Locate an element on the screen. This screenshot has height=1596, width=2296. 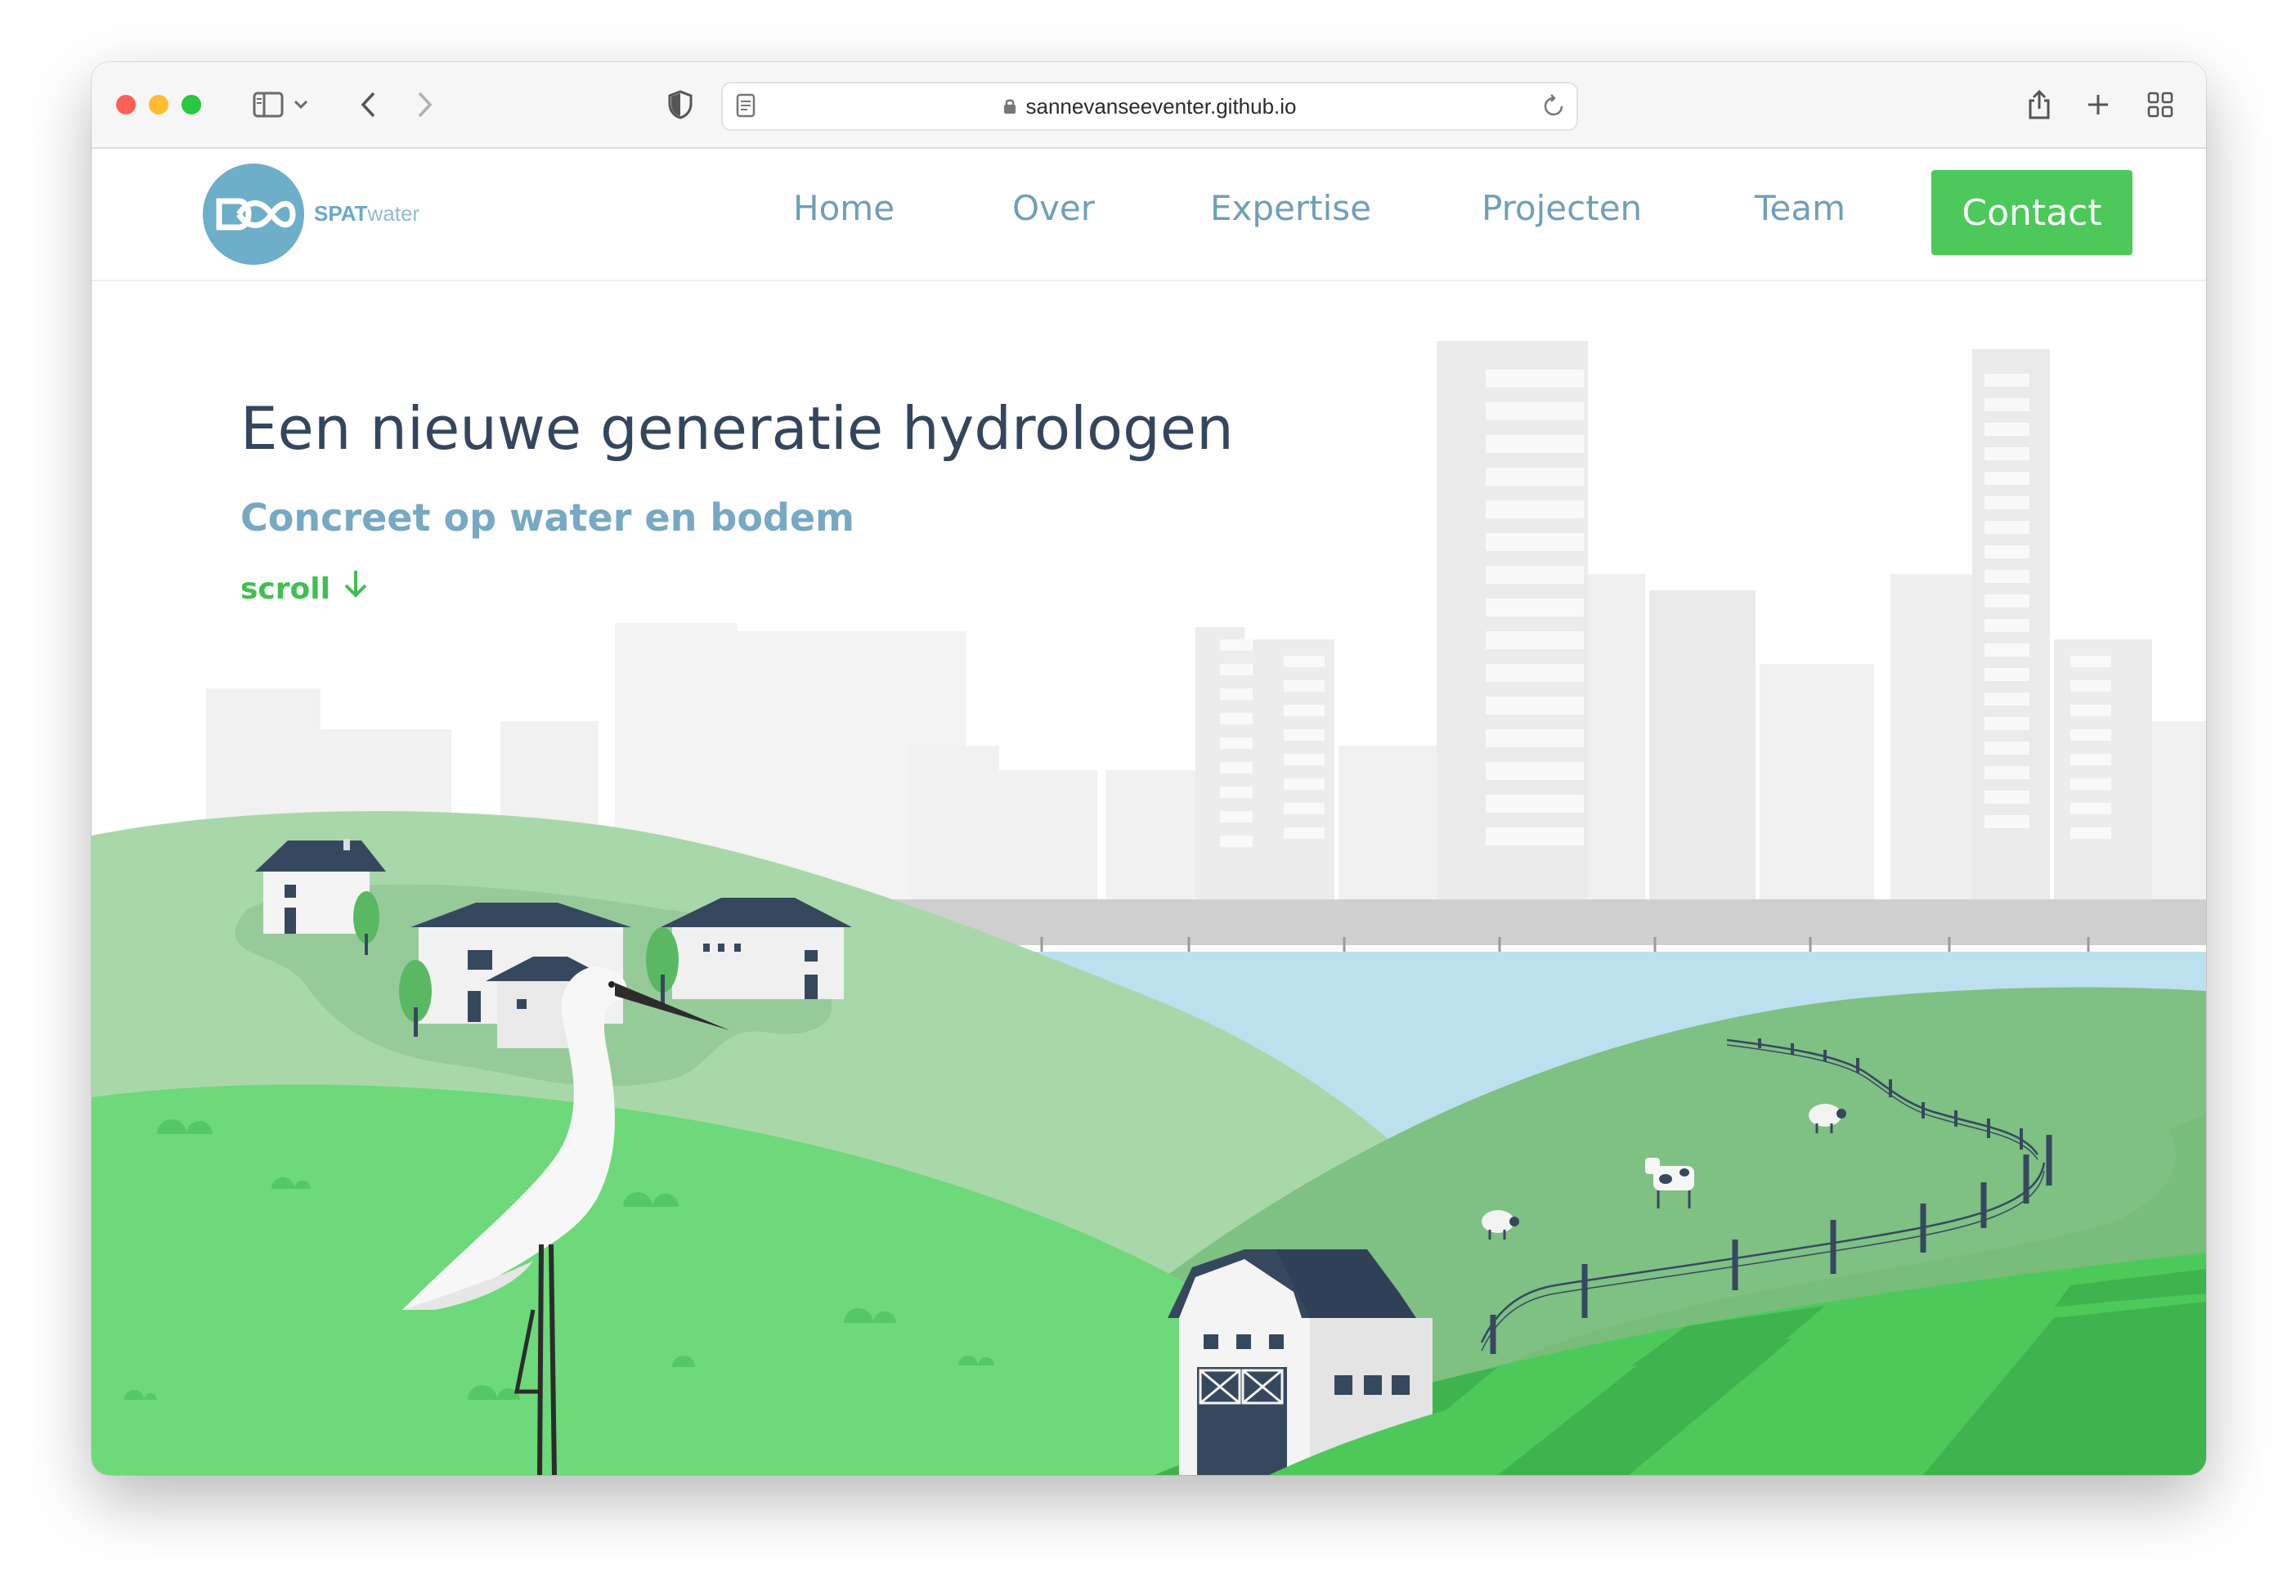
new-tab-icon is located at coordinates (2098, 104).